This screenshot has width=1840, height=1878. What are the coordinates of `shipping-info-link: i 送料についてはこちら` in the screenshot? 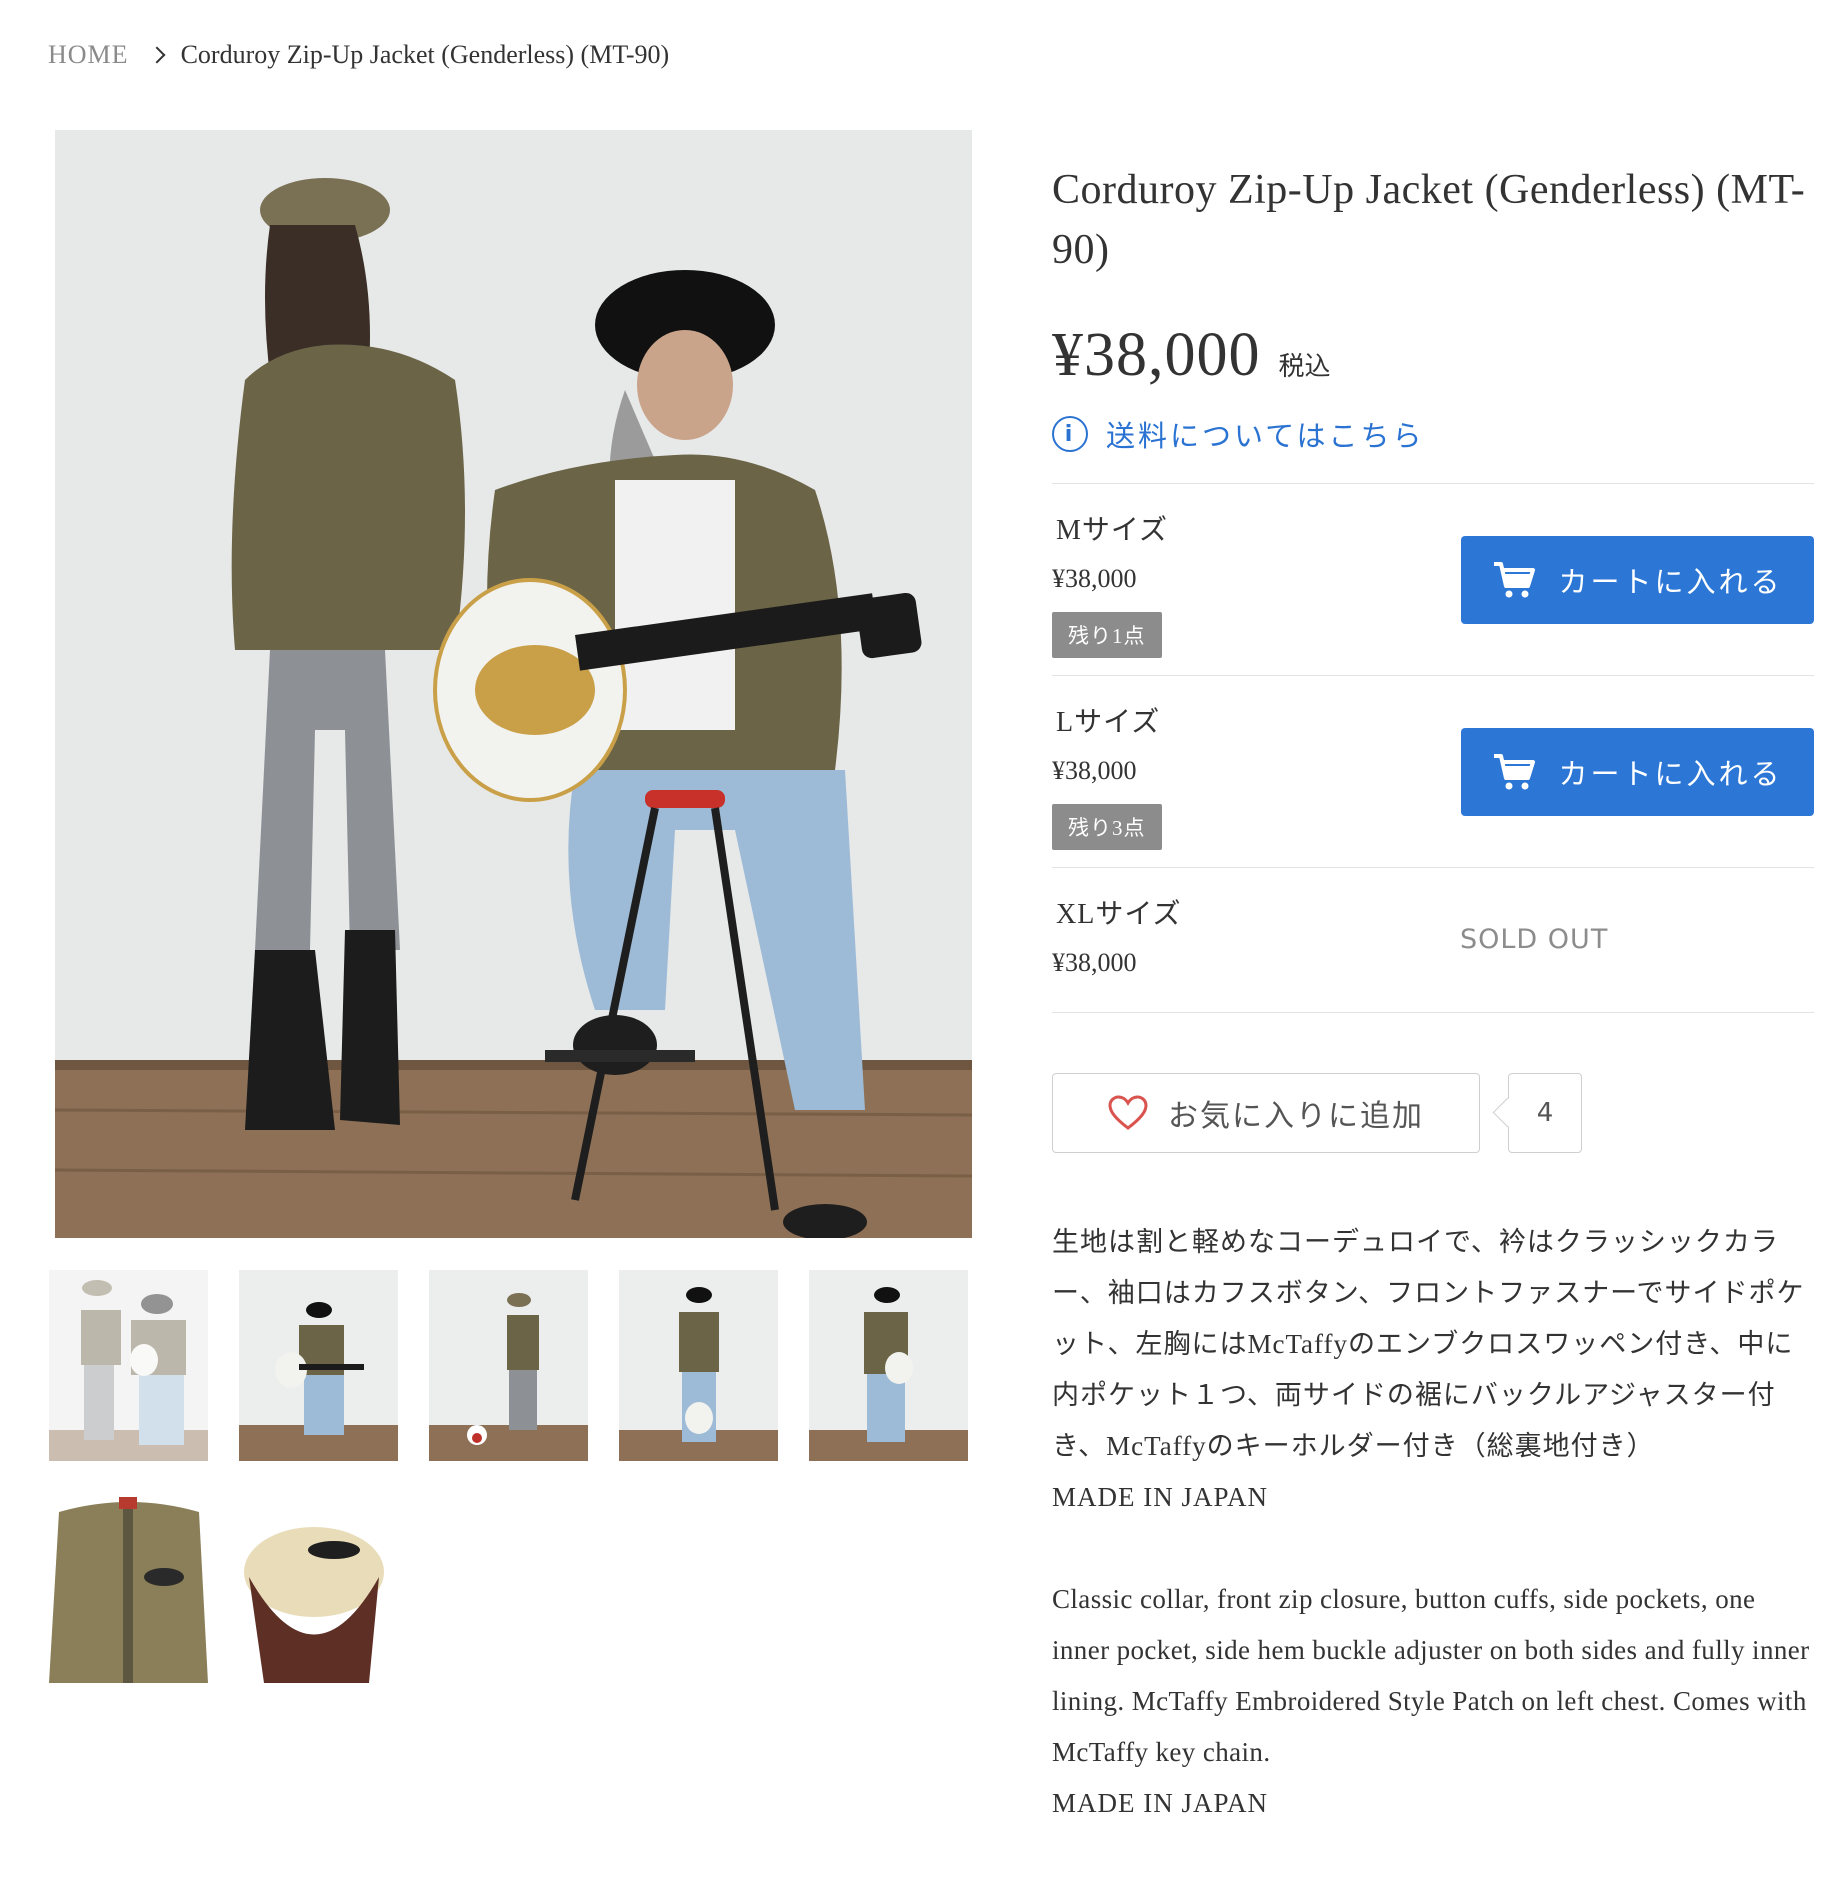 It's located at (1433, 434).